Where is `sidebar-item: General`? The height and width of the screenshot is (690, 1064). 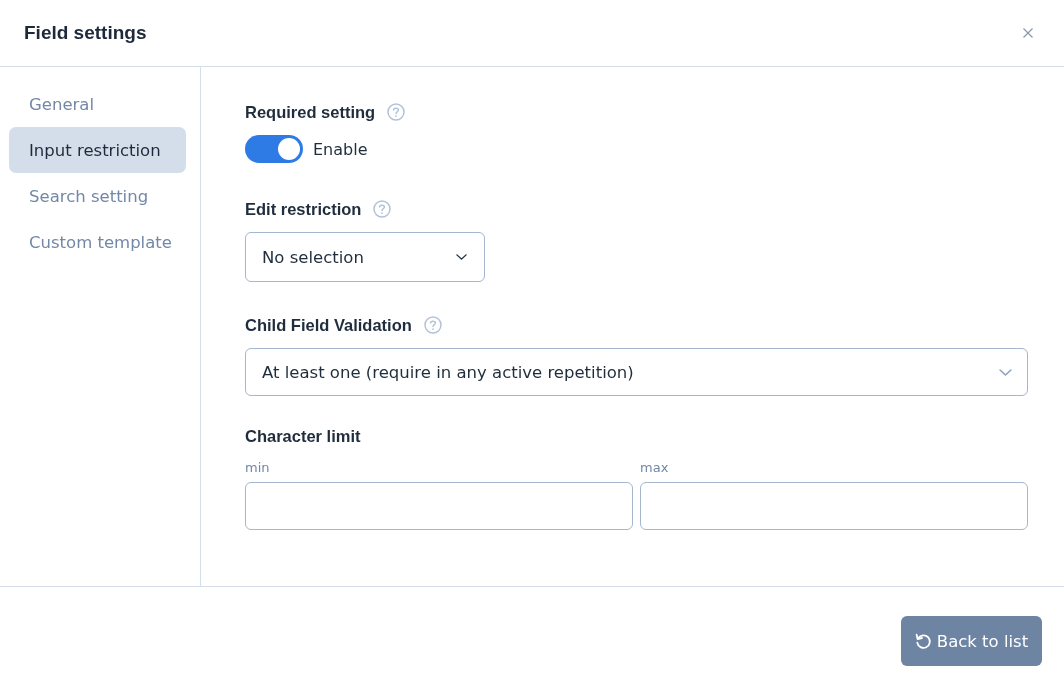
sidebar-item: General is located at coordinates (97, 104).